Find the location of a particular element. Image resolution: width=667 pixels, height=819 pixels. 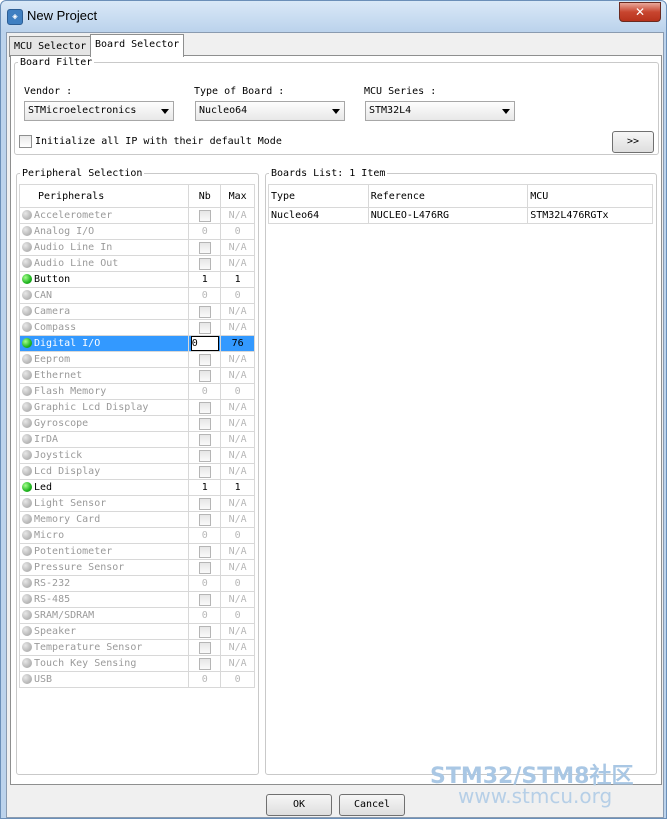

peripheral-row: Touch Key Sensing N/A is located at coordinates (136, 663).